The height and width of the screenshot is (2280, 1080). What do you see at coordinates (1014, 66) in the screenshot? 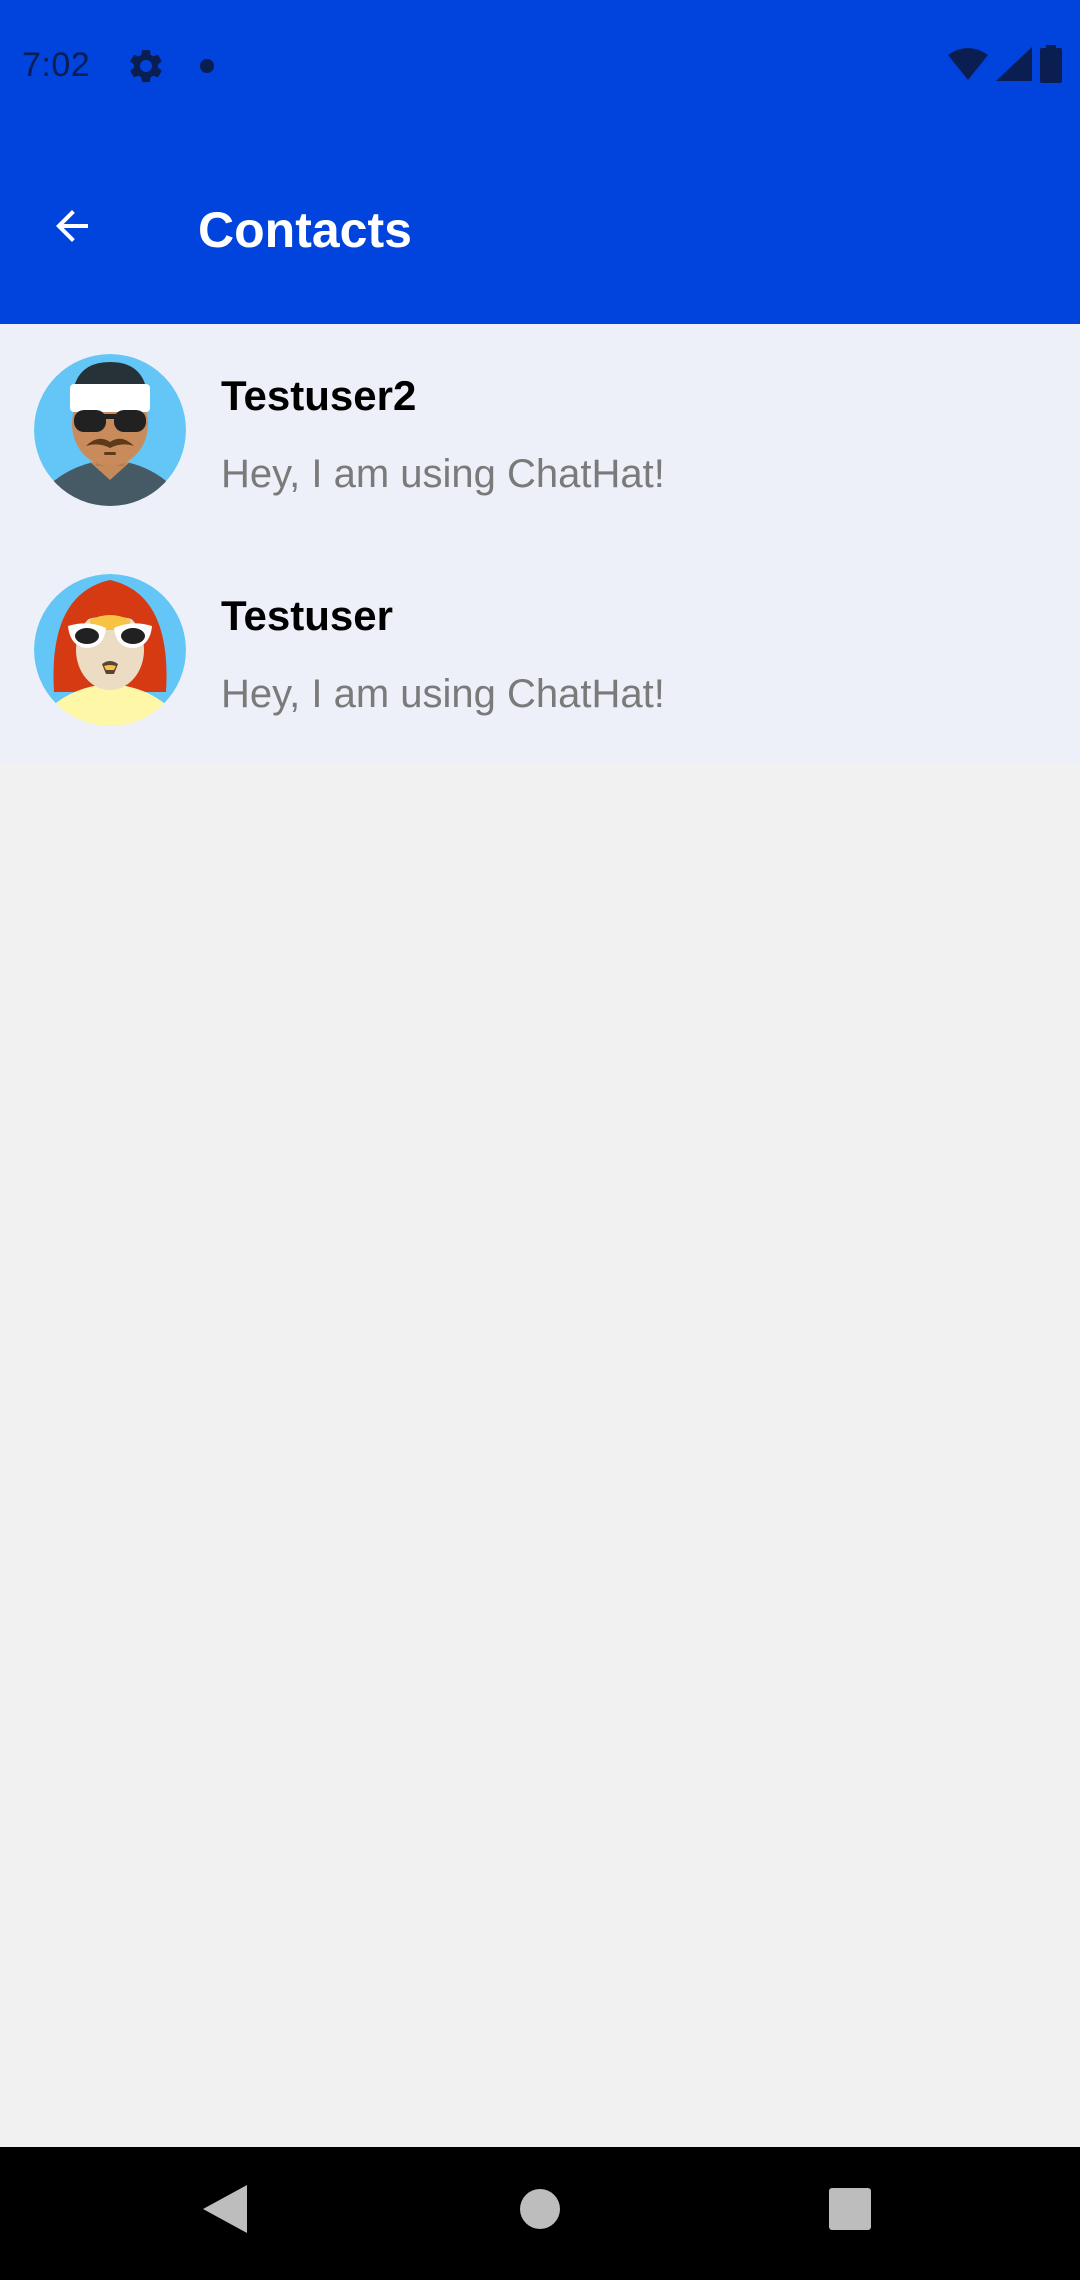
I see `signal-icon` at bounding box center [1014, 66].